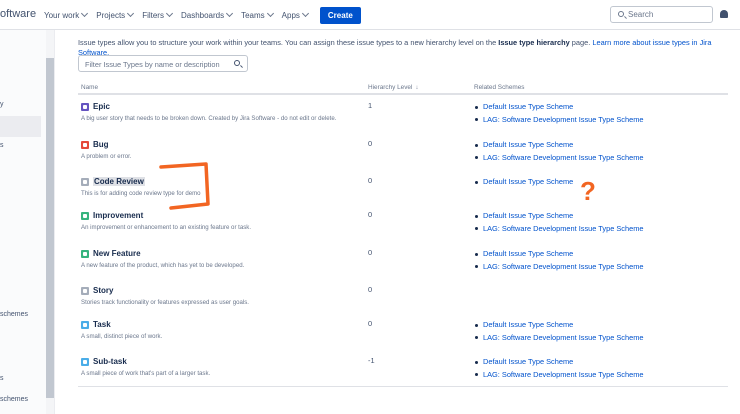 The width and height of the screenshot is (740, 414). I want to click on issue-type-label: Sub-task, so click(110, 361).